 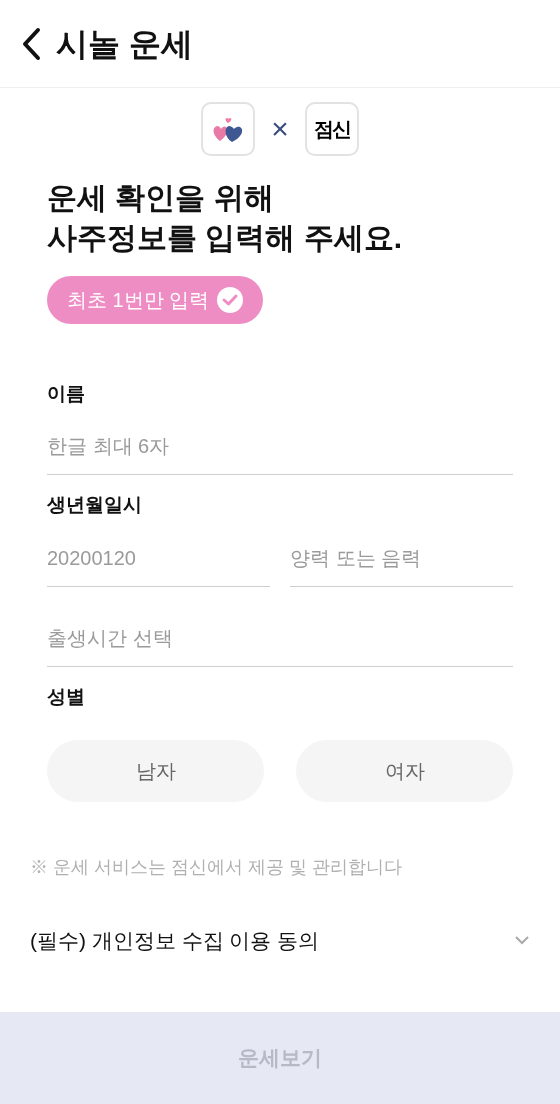 I want to click on input-field: 20200120, so click(x=158, y=559).